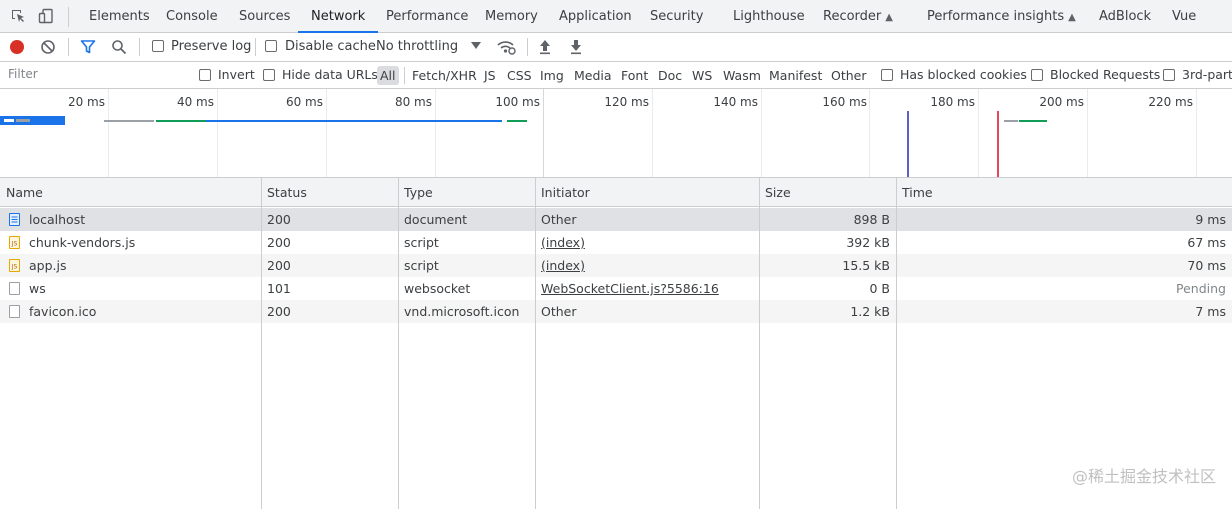 The image size is (1232, 509). Describe the element at coordinates (647, 288) in the screenshot. I see `request-initiator-link: WebSocketClient.js?5586:16` at that location.